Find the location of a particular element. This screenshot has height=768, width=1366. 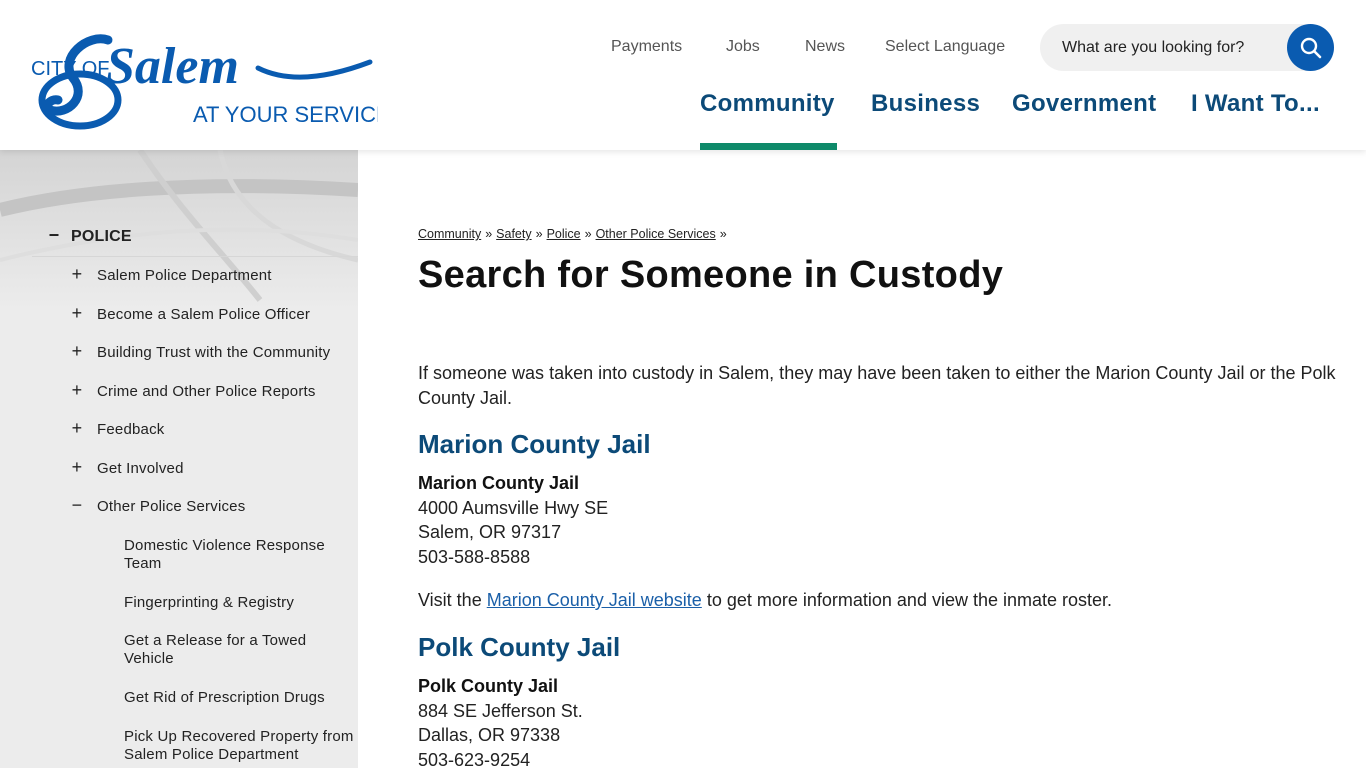

payments-link: Payments is located at coordinates (646, 47).